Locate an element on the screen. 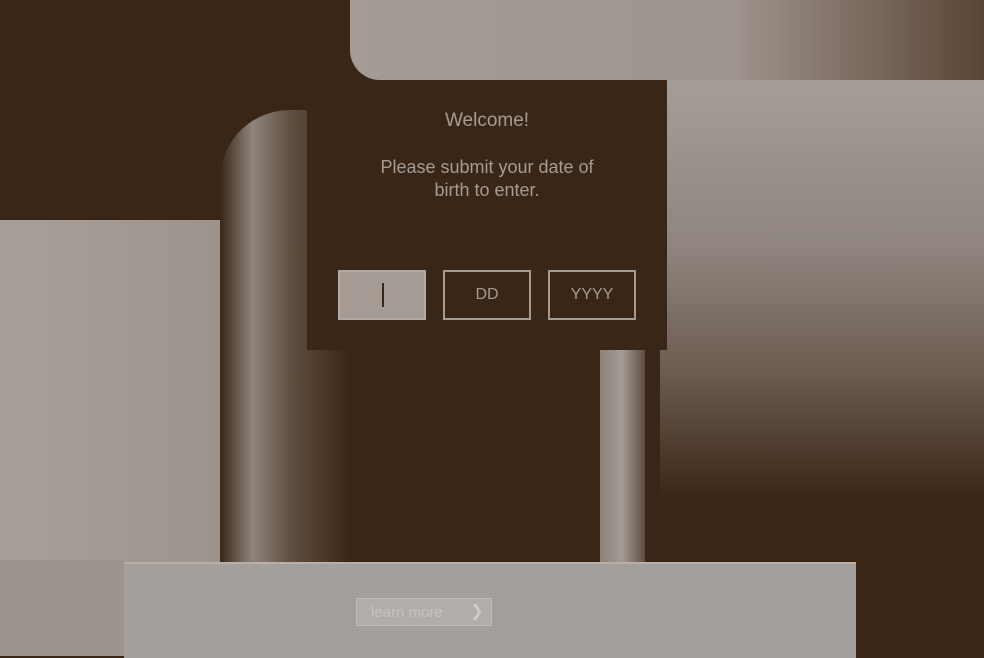 Image resolution: width=984 pixels, height=658 pixels. background-highlight is located at coordinates (667, 40).